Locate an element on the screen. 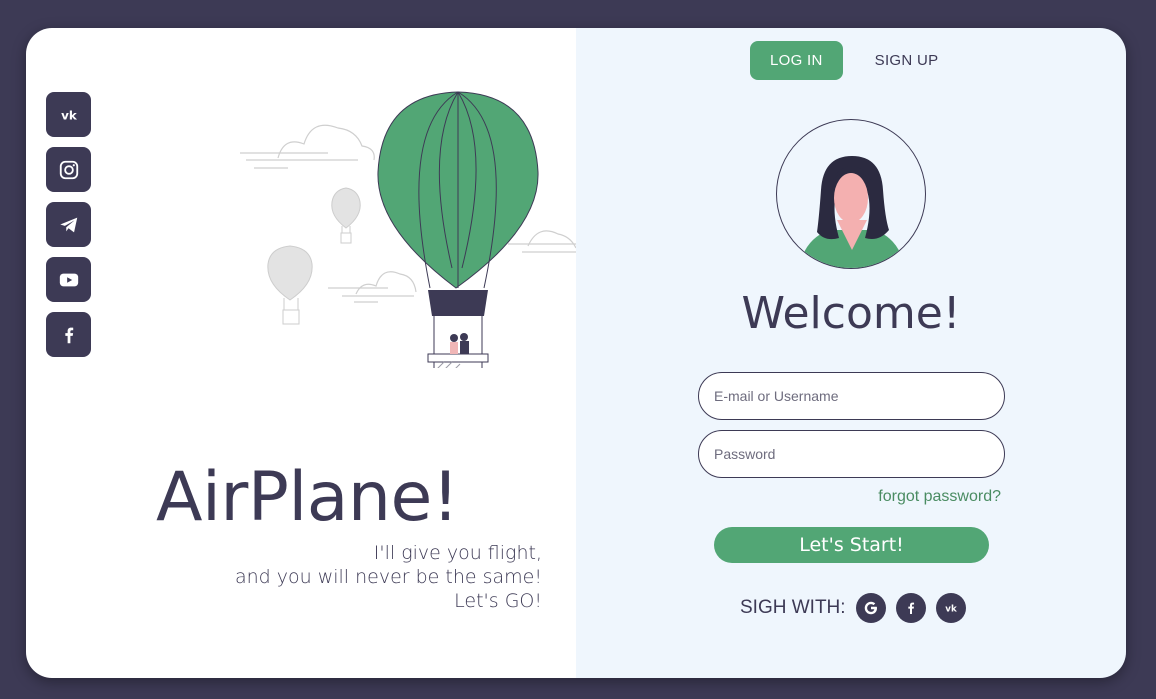 The height and width of the screenshot is (699, 1156). facebook-button is located at coordinates (68, 334).